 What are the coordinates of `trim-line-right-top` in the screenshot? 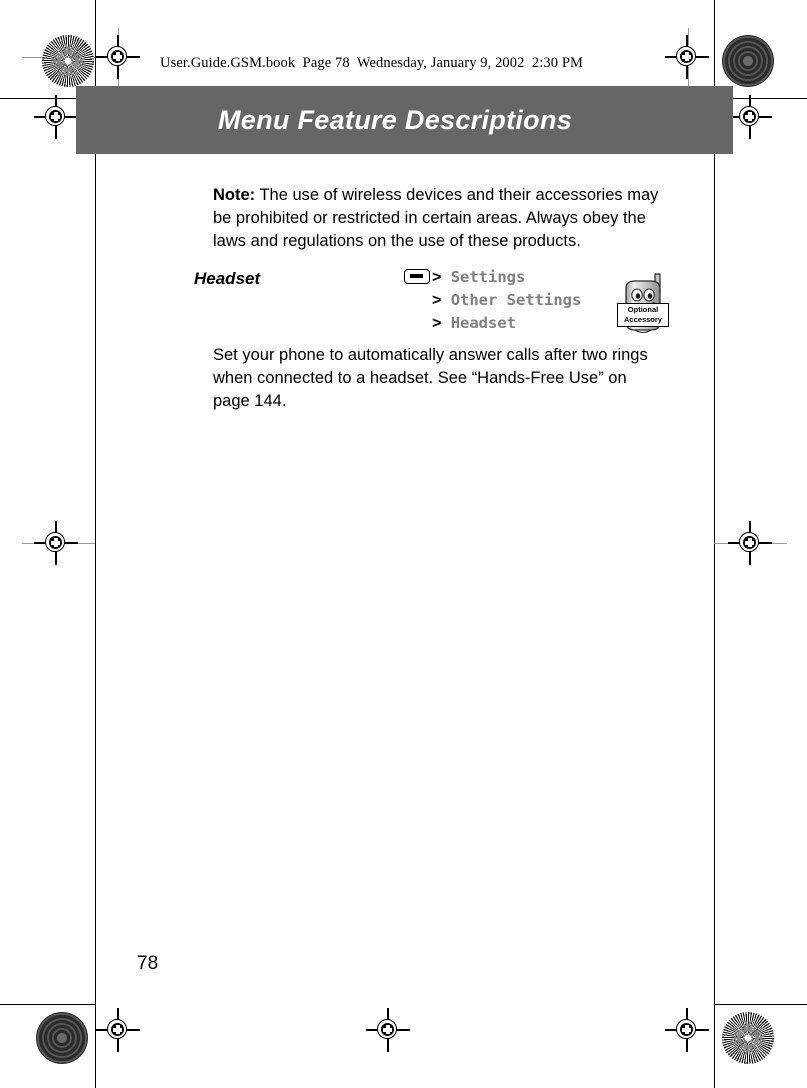 It's located at (714, 49).